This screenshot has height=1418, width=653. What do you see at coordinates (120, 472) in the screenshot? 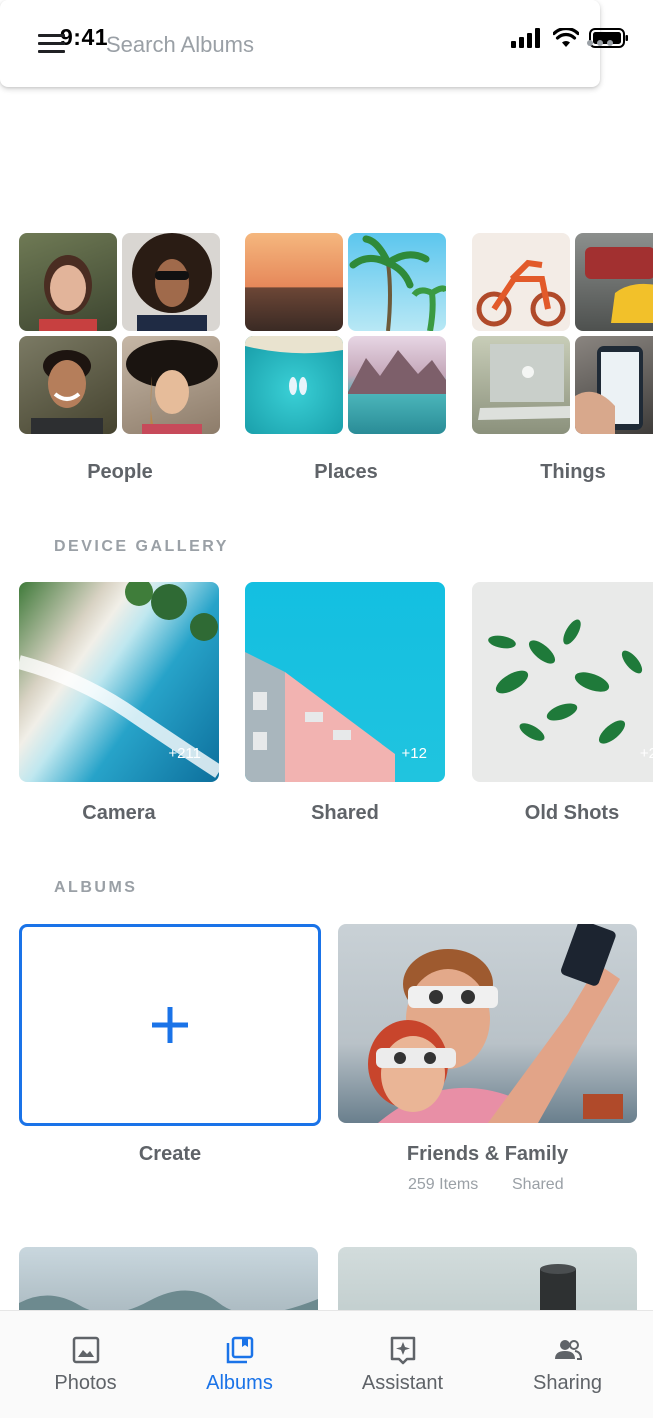
I see `category-label-people: People` at bounding box center [120, 472].